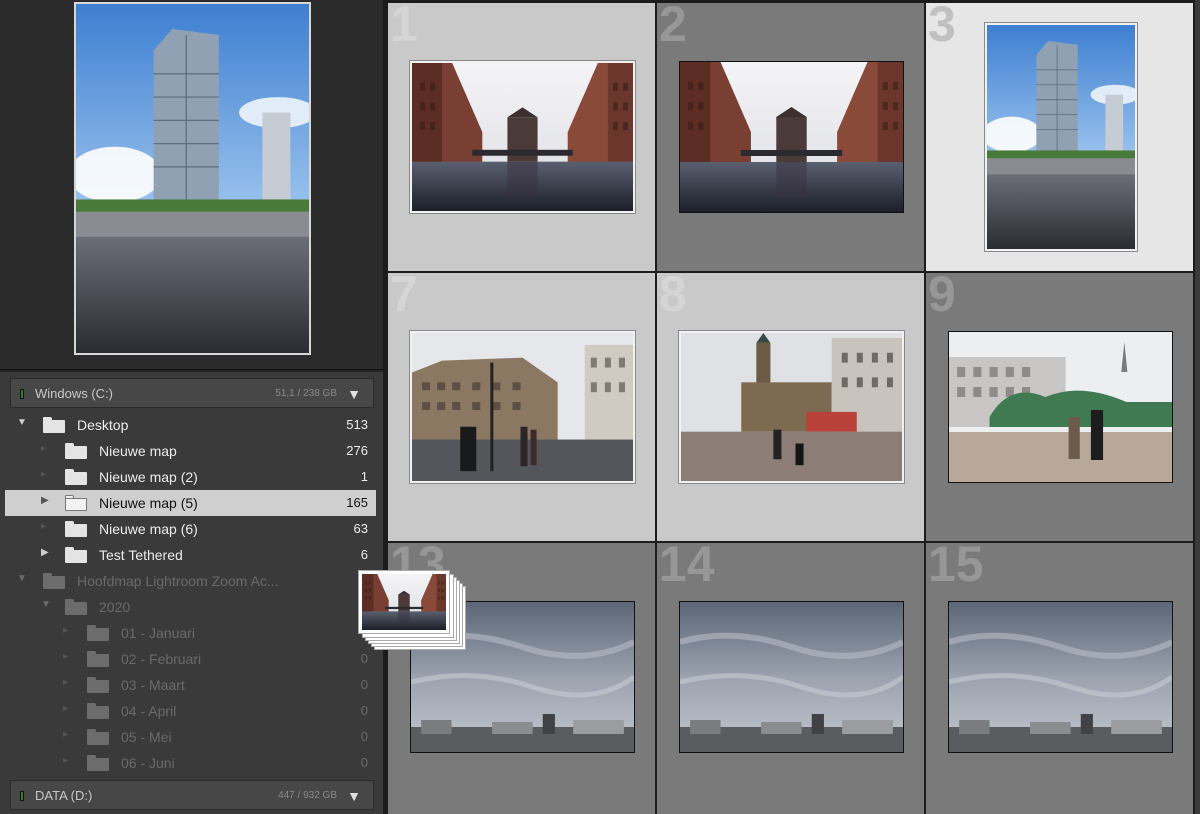 Image resolution: width=1200 pixels, height=814 pixels. I want to click on grid-cell: 1, so click(521, 135).